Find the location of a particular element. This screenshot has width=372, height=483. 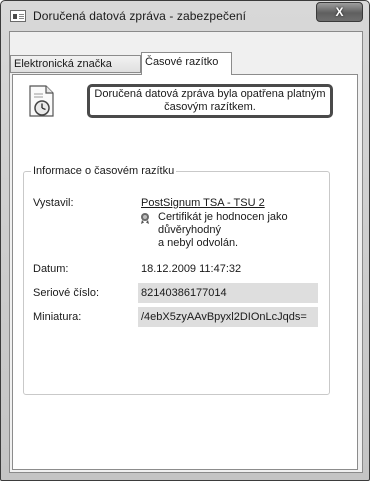

thumbnail-field: /4ebX5zyAAvBpyxl2DIOnLcJqds= is located at coordinates (228, 317).